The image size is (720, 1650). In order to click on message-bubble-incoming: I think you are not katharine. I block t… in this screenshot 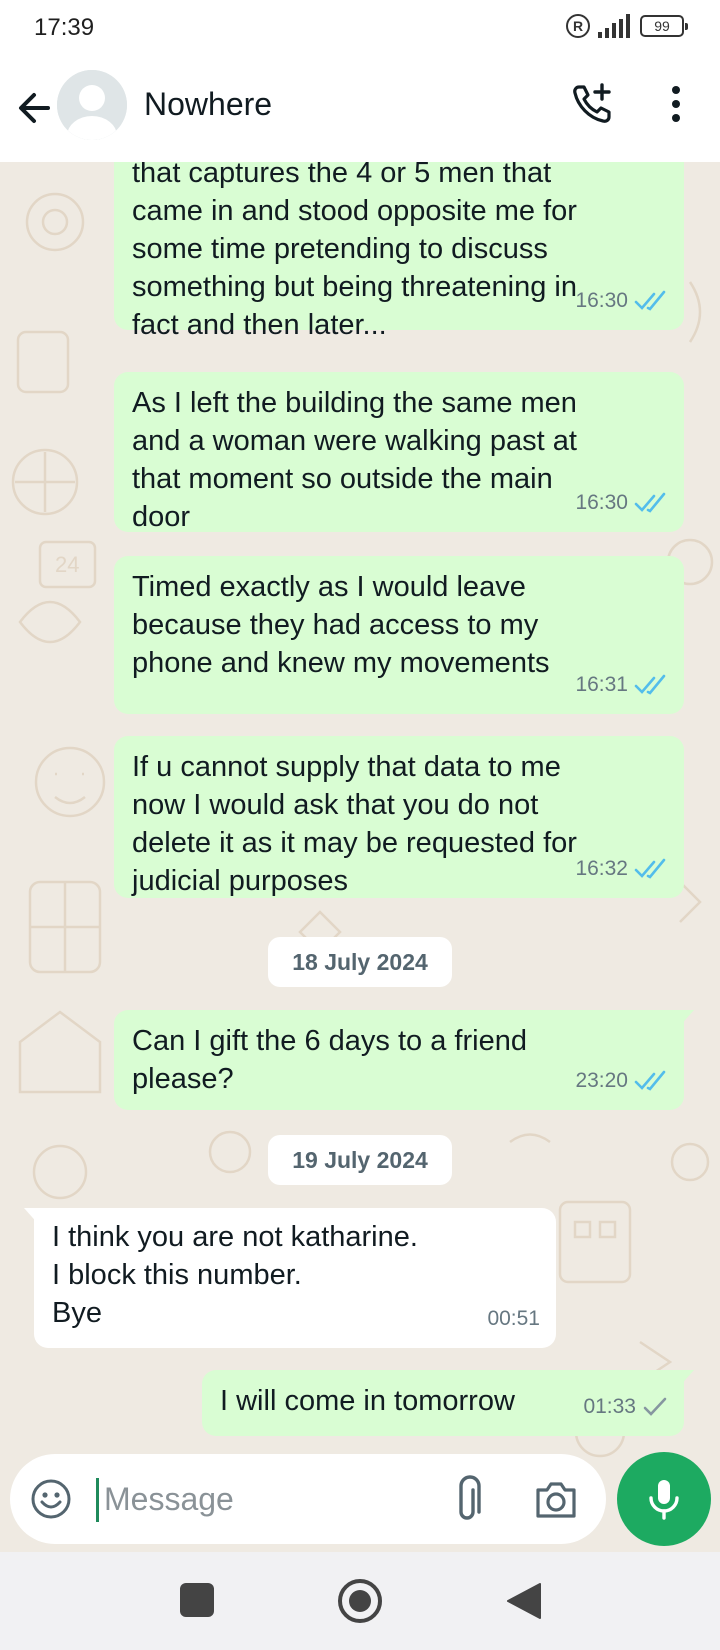, I will do `click(290, 1278)`.